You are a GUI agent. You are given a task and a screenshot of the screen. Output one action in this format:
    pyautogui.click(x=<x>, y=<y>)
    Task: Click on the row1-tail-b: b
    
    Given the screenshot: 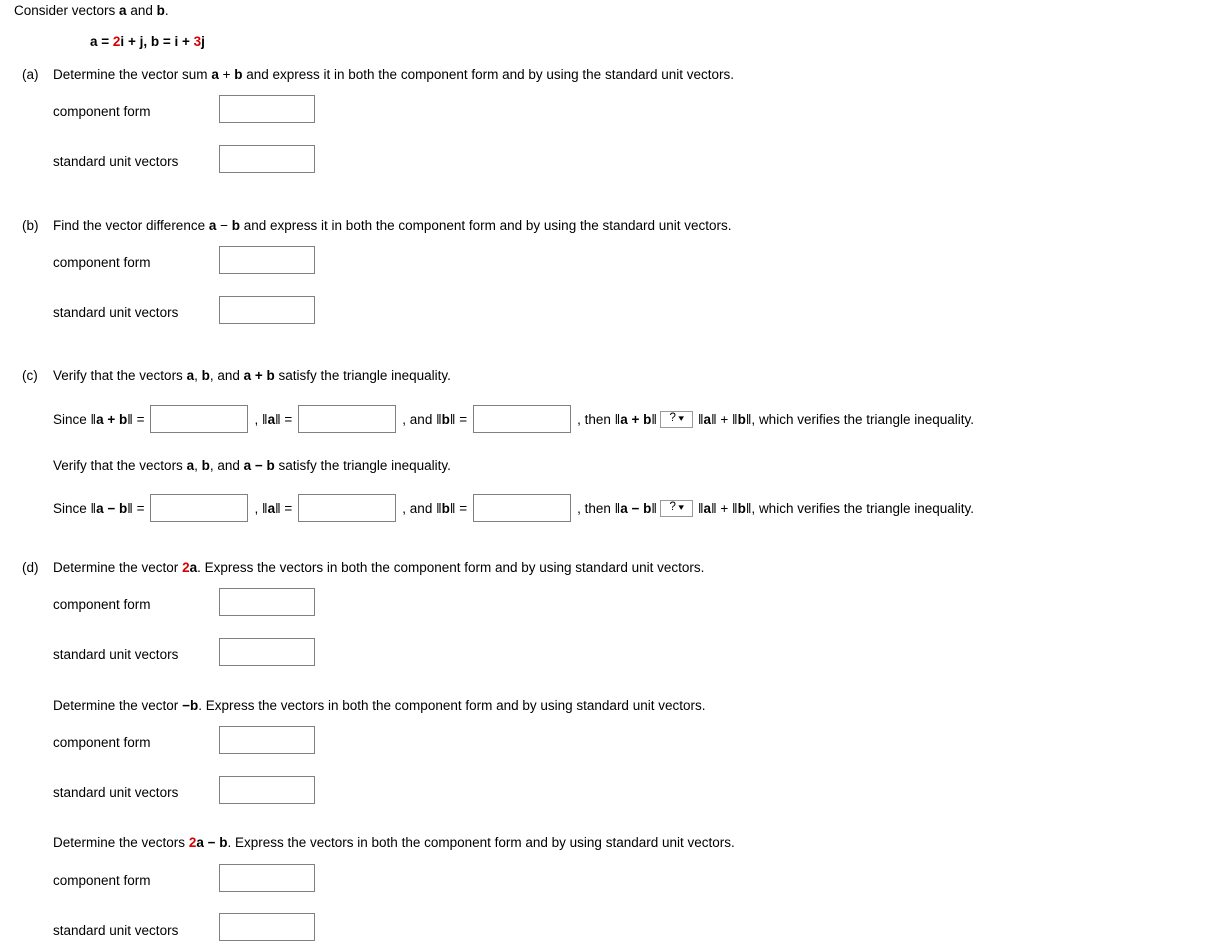 What is the action you would take?
    pyautogui.click(x=741, y=419)
    